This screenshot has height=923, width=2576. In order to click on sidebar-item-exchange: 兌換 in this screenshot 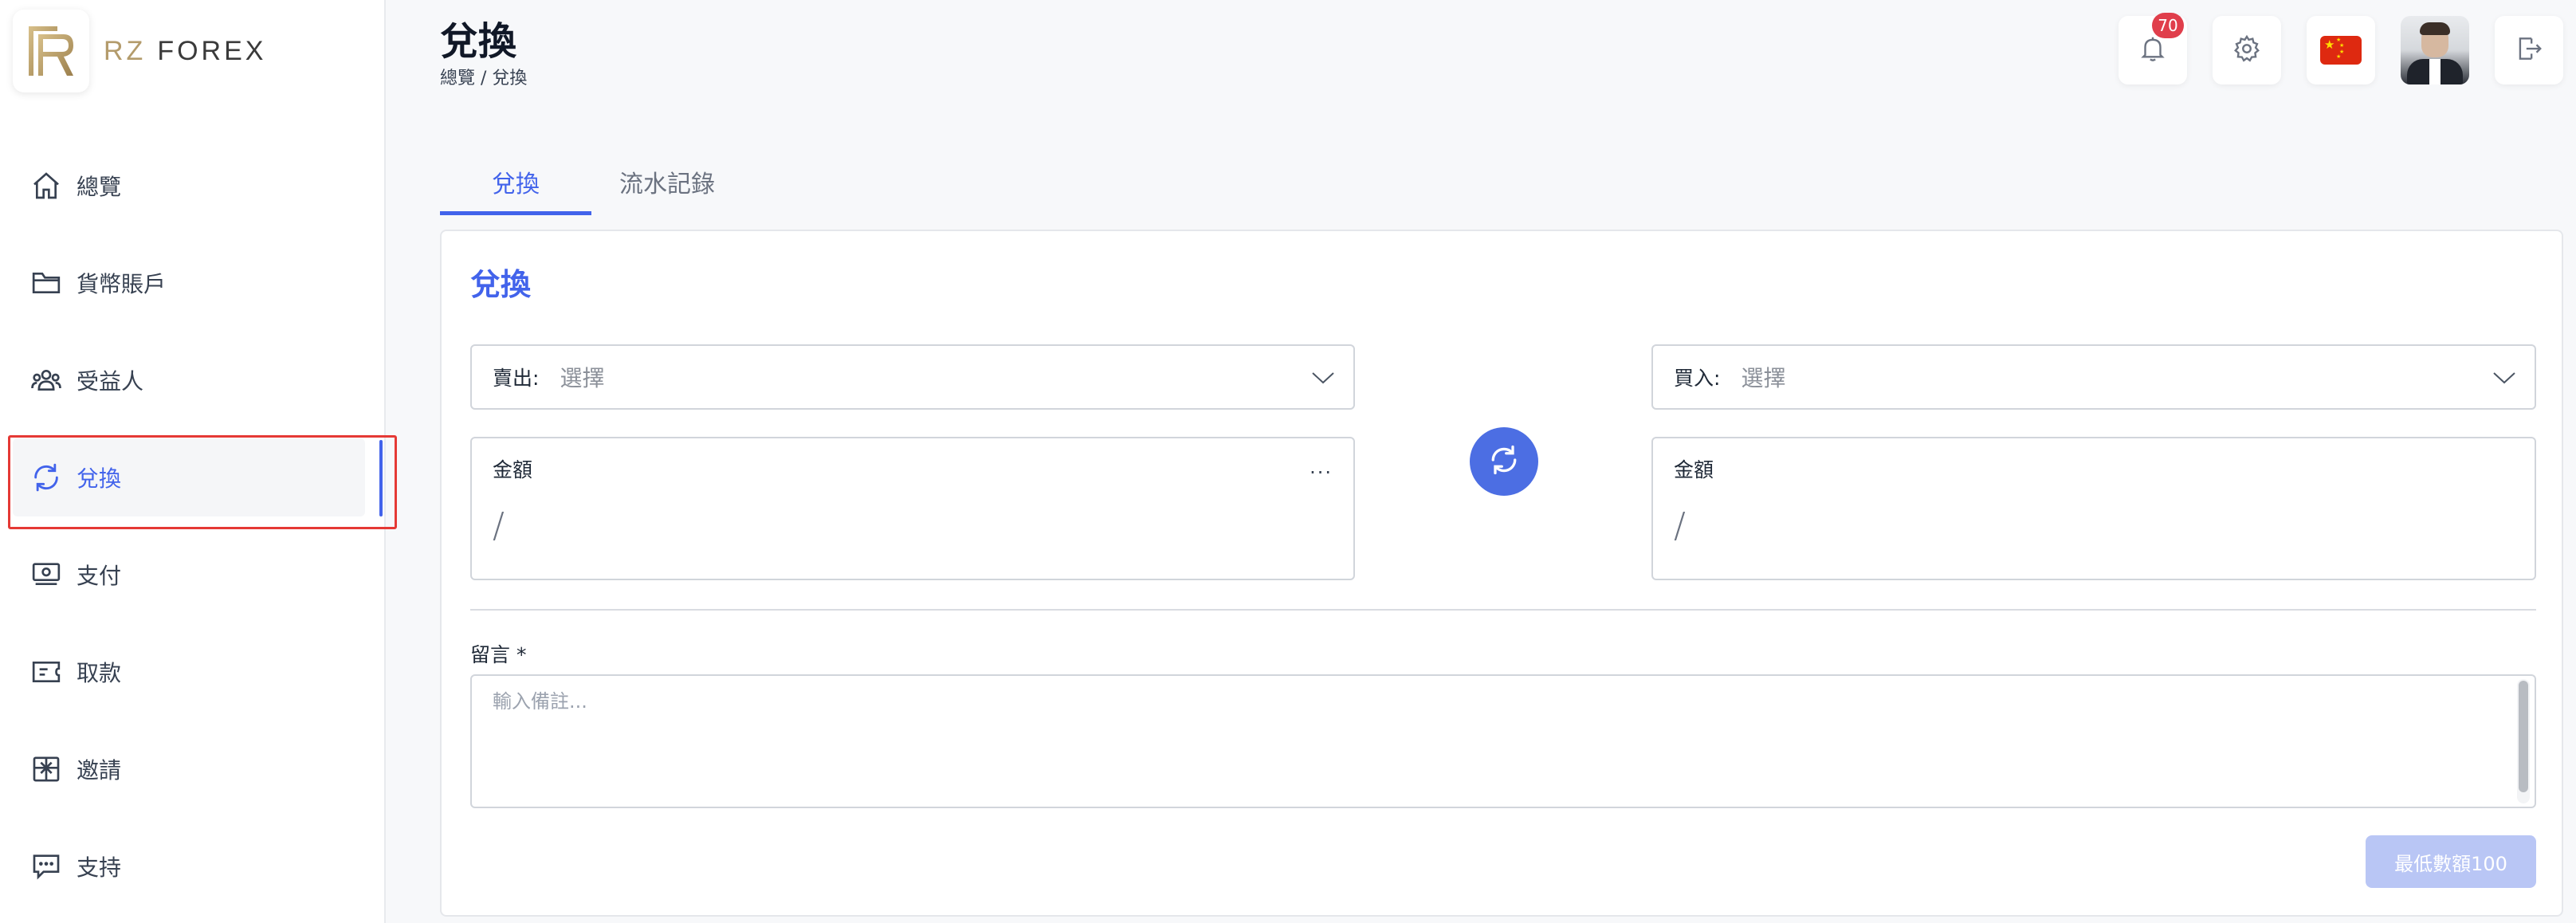, I will do `click(198, 479)`.